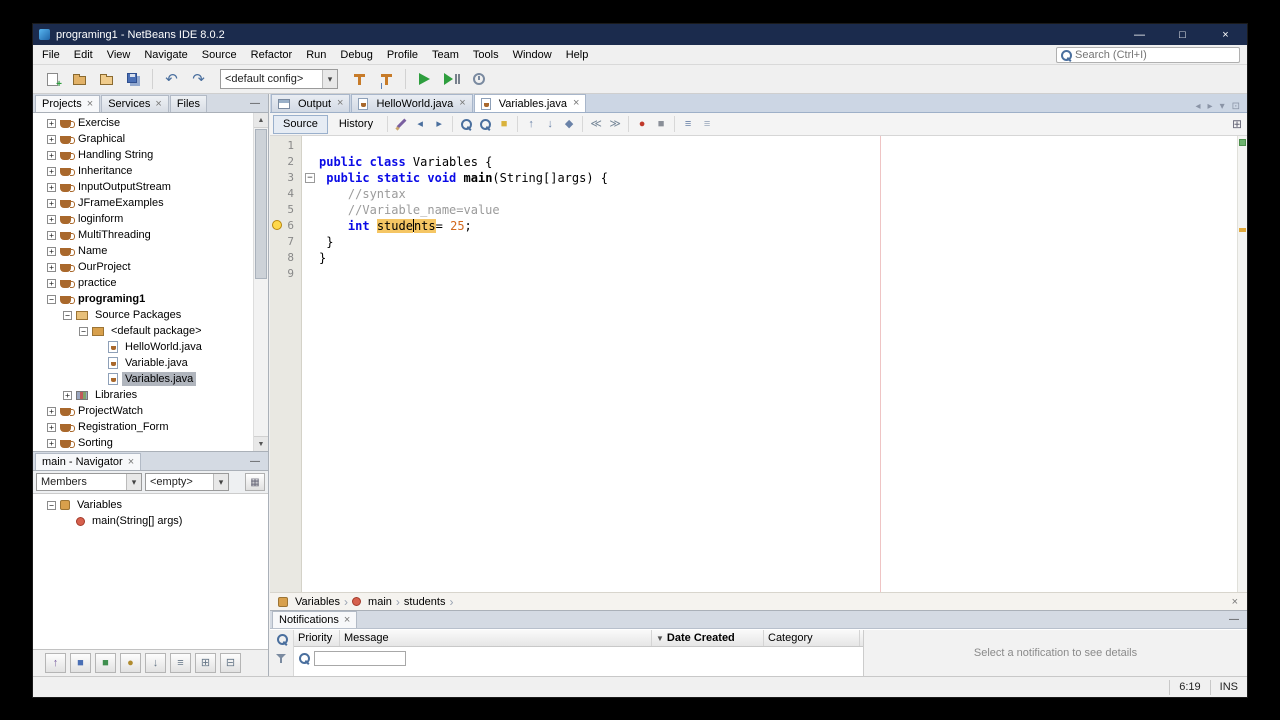  What do you see at coordinates (150, 363) in the screenshot?
I see `tree-item-variable-java: Variable.java` at bounding box center [150, 363].